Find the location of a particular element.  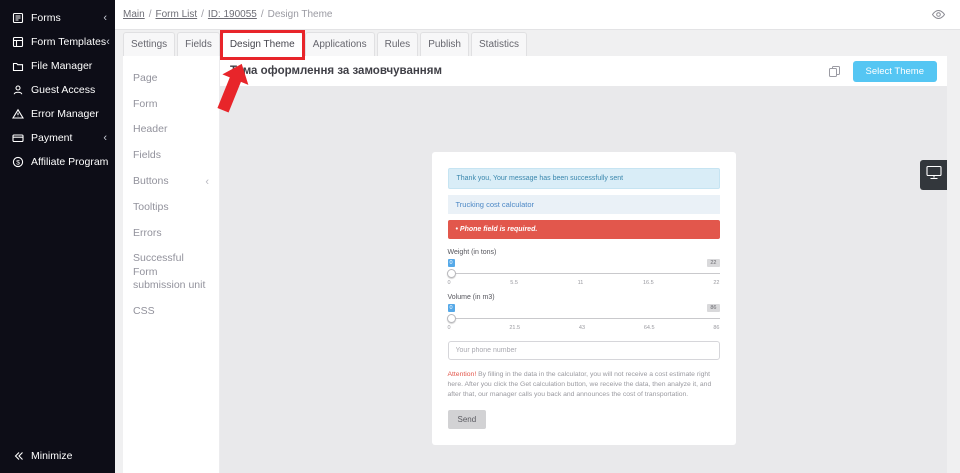

sidebar-item-file-manager: File Manager is located at coordinates (57, 66).